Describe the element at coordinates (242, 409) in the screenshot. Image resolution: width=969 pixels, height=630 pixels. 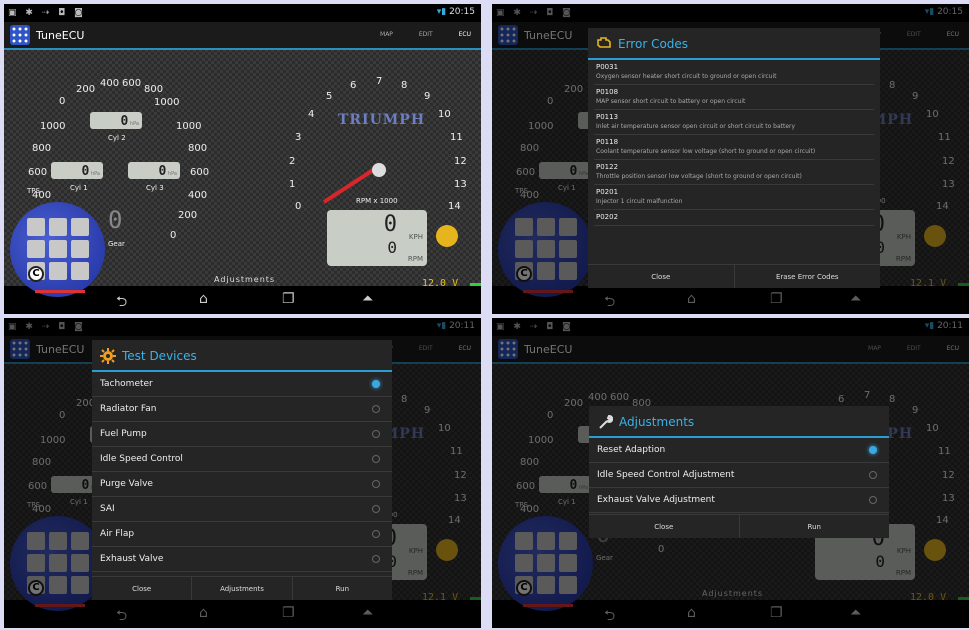
I see `test-device-option: Radiator Fan` at that location.